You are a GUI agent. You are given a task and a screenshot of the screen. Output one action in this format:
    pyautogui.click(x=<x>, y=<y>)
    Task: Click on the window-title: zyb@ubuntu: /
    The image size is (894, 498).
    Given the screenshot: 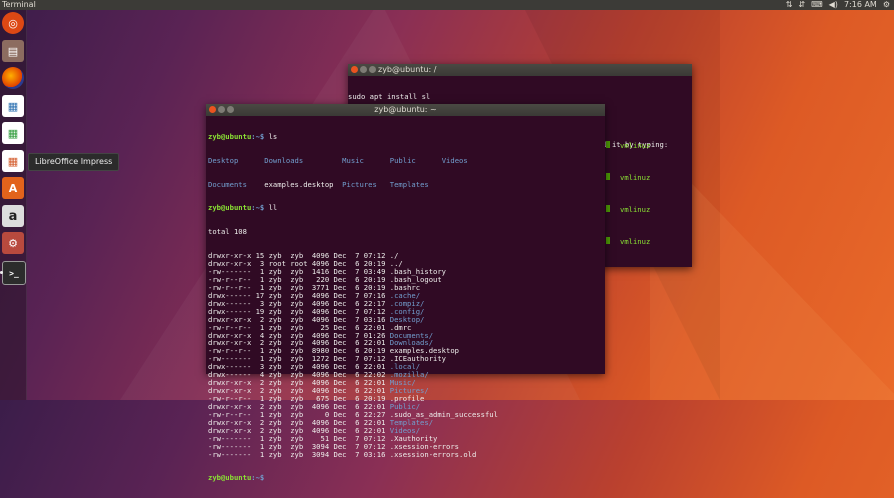 What is the action you would take?
    pyautogui.click(x=407, y=69)
    